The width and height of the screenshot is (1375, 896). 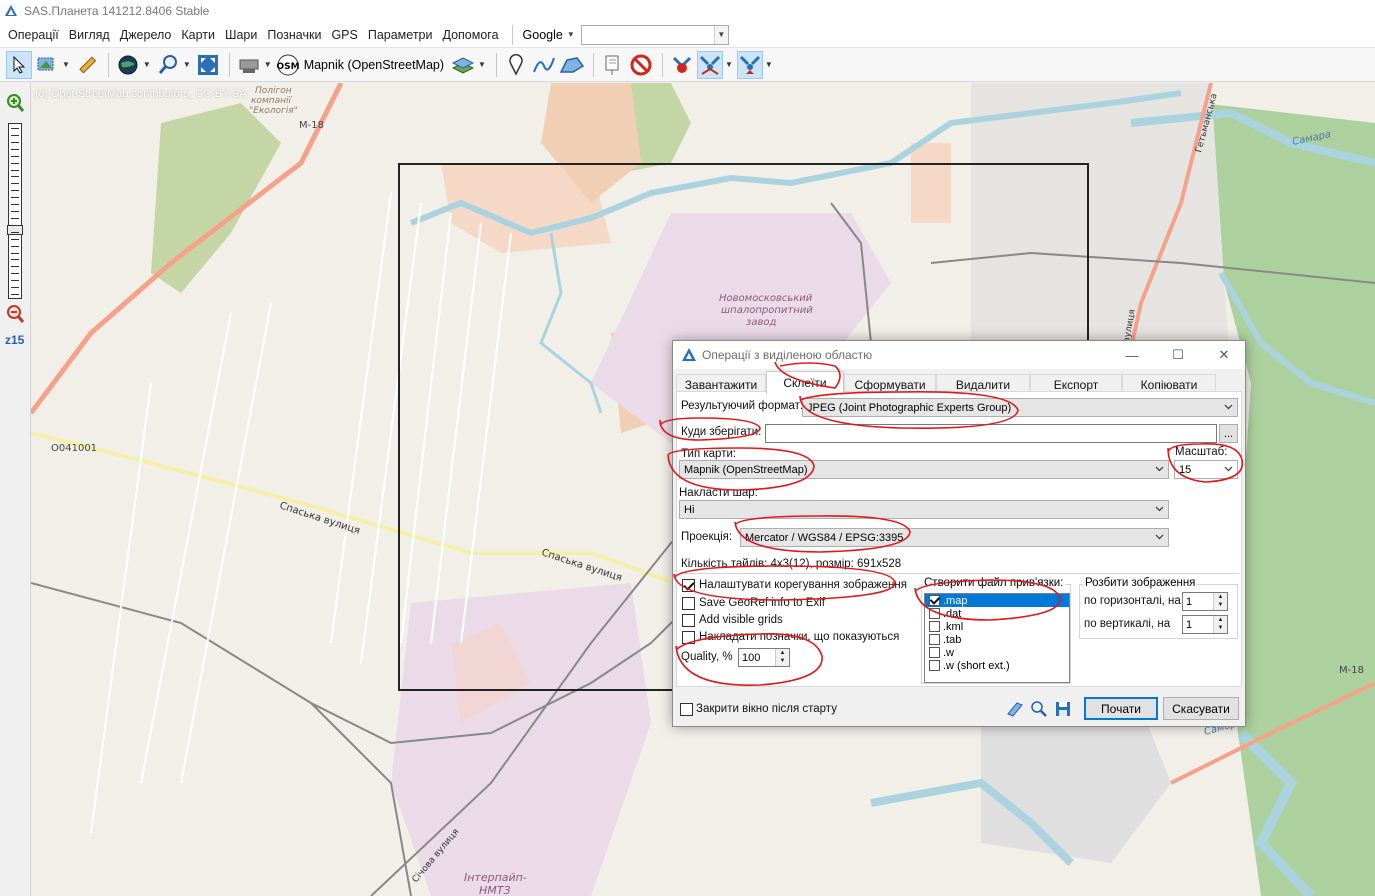 I want to click on georef-item-dat: .dat, so click(x=997, y=613).